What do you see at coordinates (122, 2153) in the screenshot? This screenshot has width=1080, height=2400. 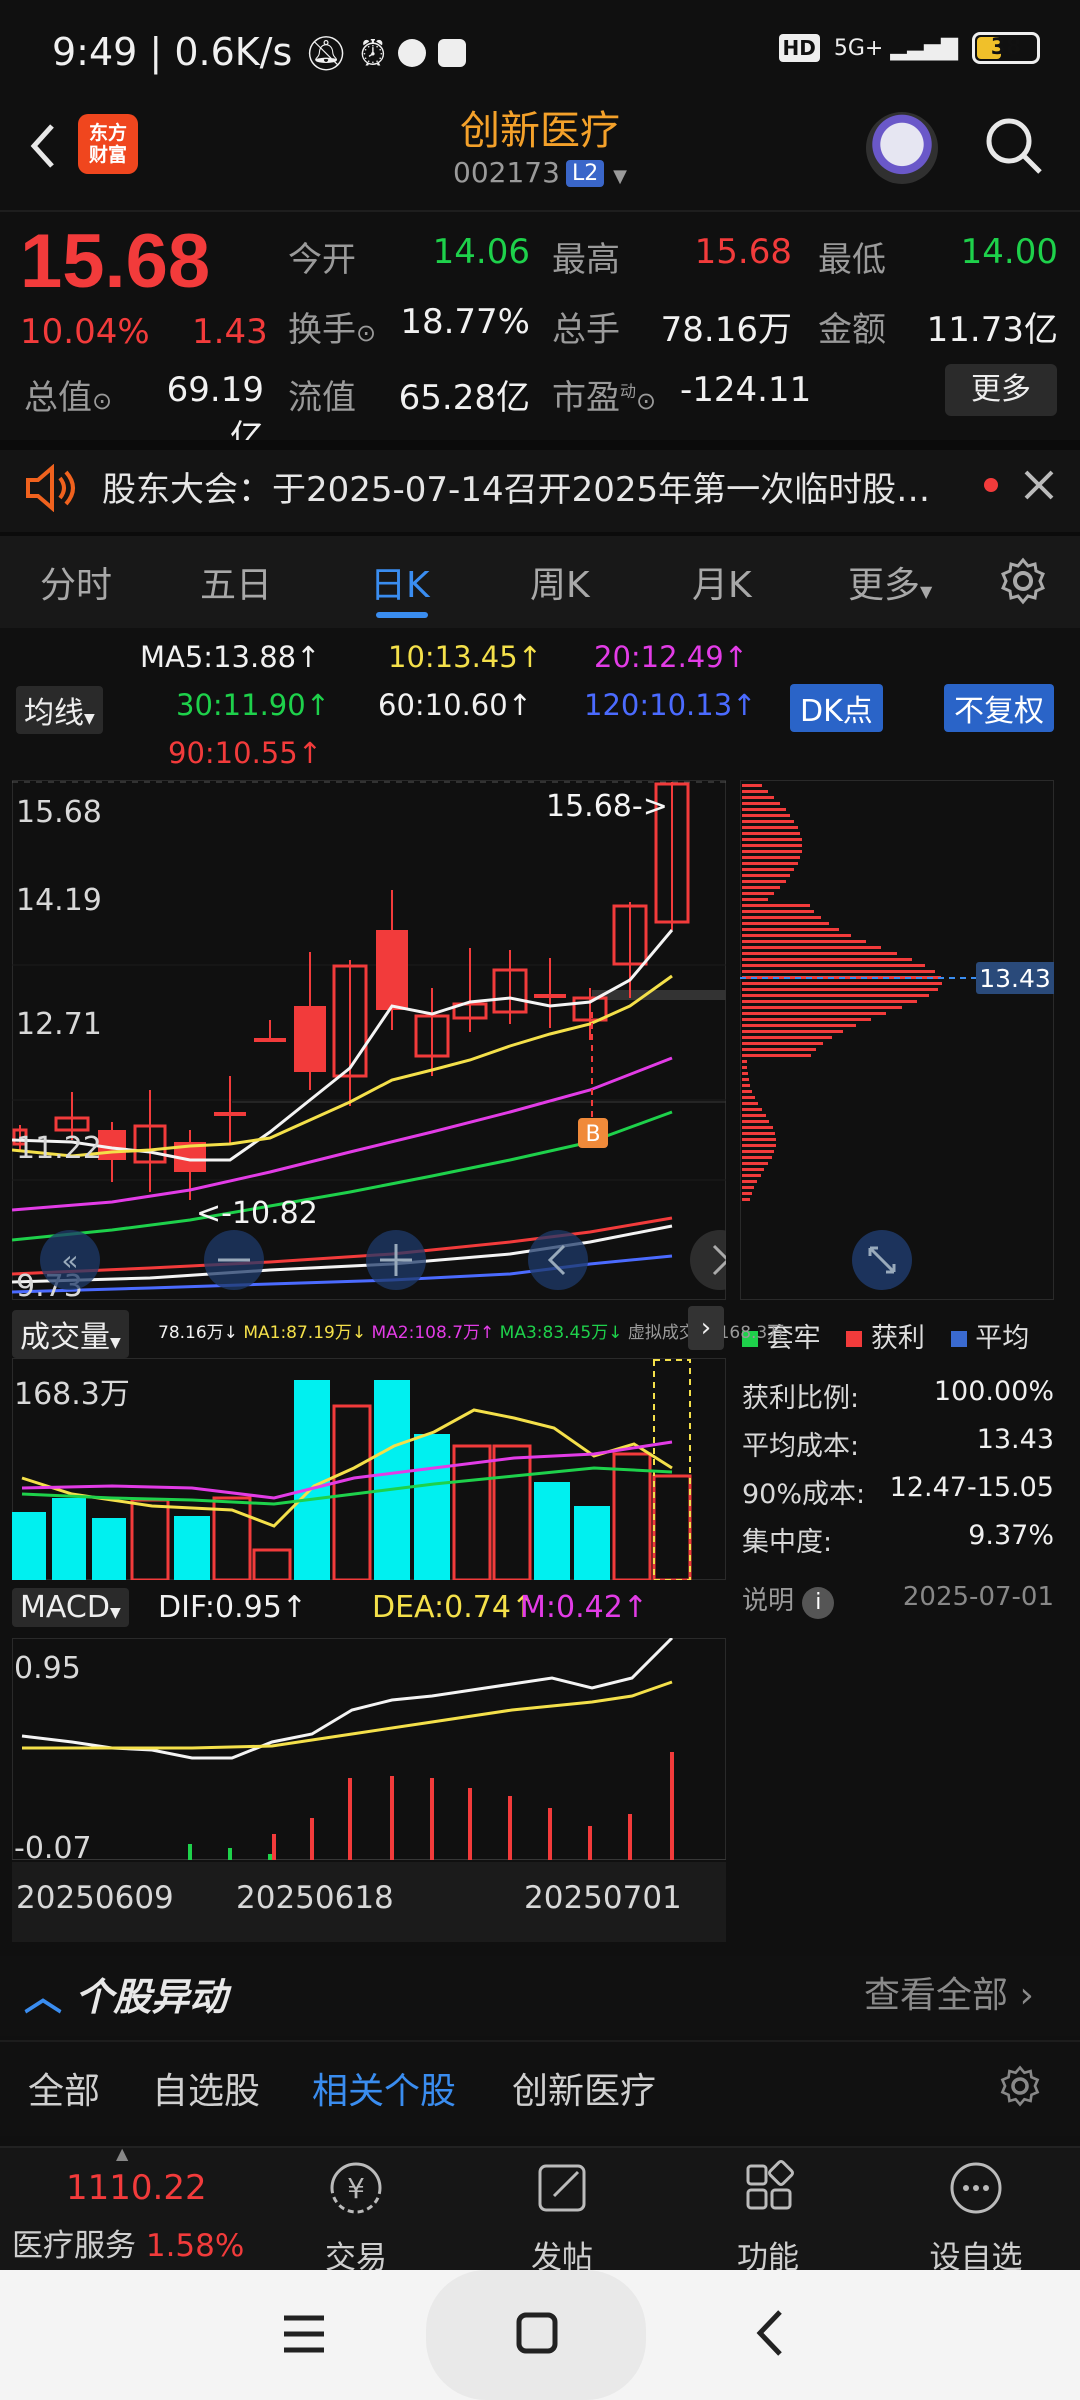 I see `caret-up-icon: ▲` at bounding box center [122, 2153].